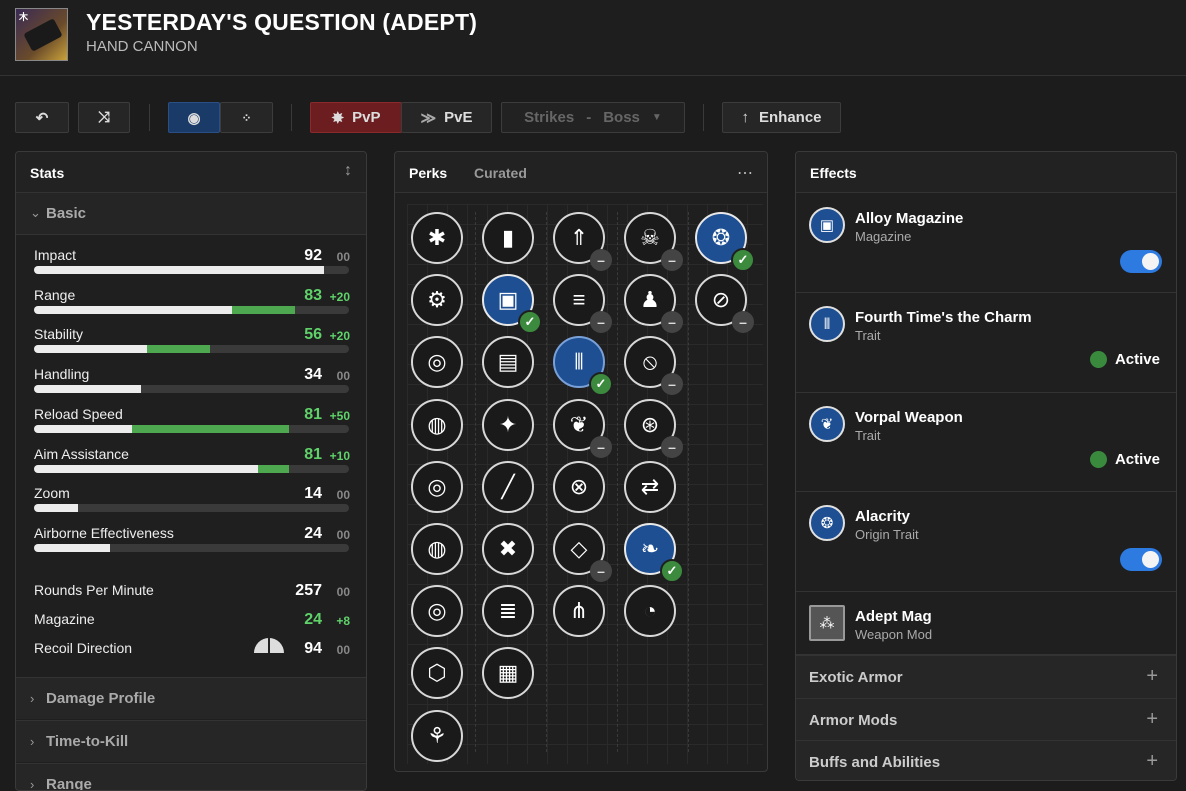 The height and width of the screenshot is (791, 1186). Describe the element at coordinates (986, 760) in the screenshot. I see `accordion-buffs-and-abilities: Buffs and Abilities +` at that location.